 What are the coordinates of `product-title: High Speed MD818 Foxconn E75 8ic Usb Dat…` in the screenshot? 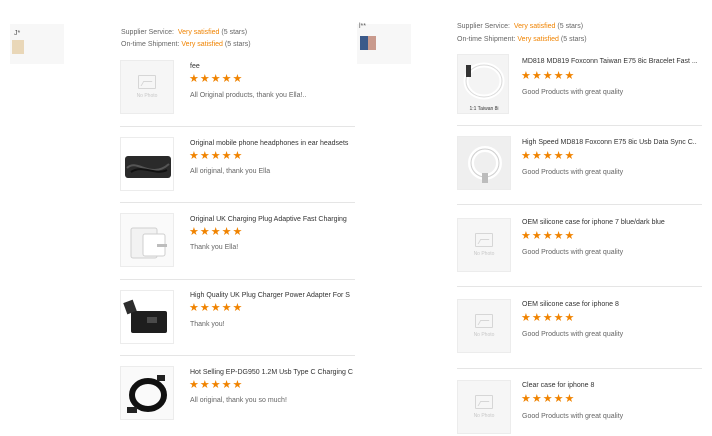 It's located at (609, 142).